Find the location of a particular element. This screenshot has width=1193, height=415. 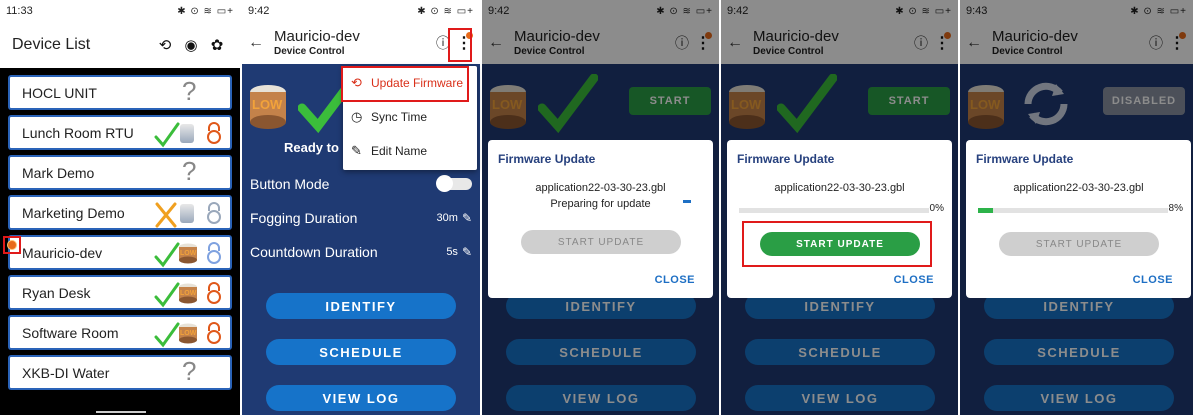

progress-percent: 8% is located at coordinates (1175, 208).